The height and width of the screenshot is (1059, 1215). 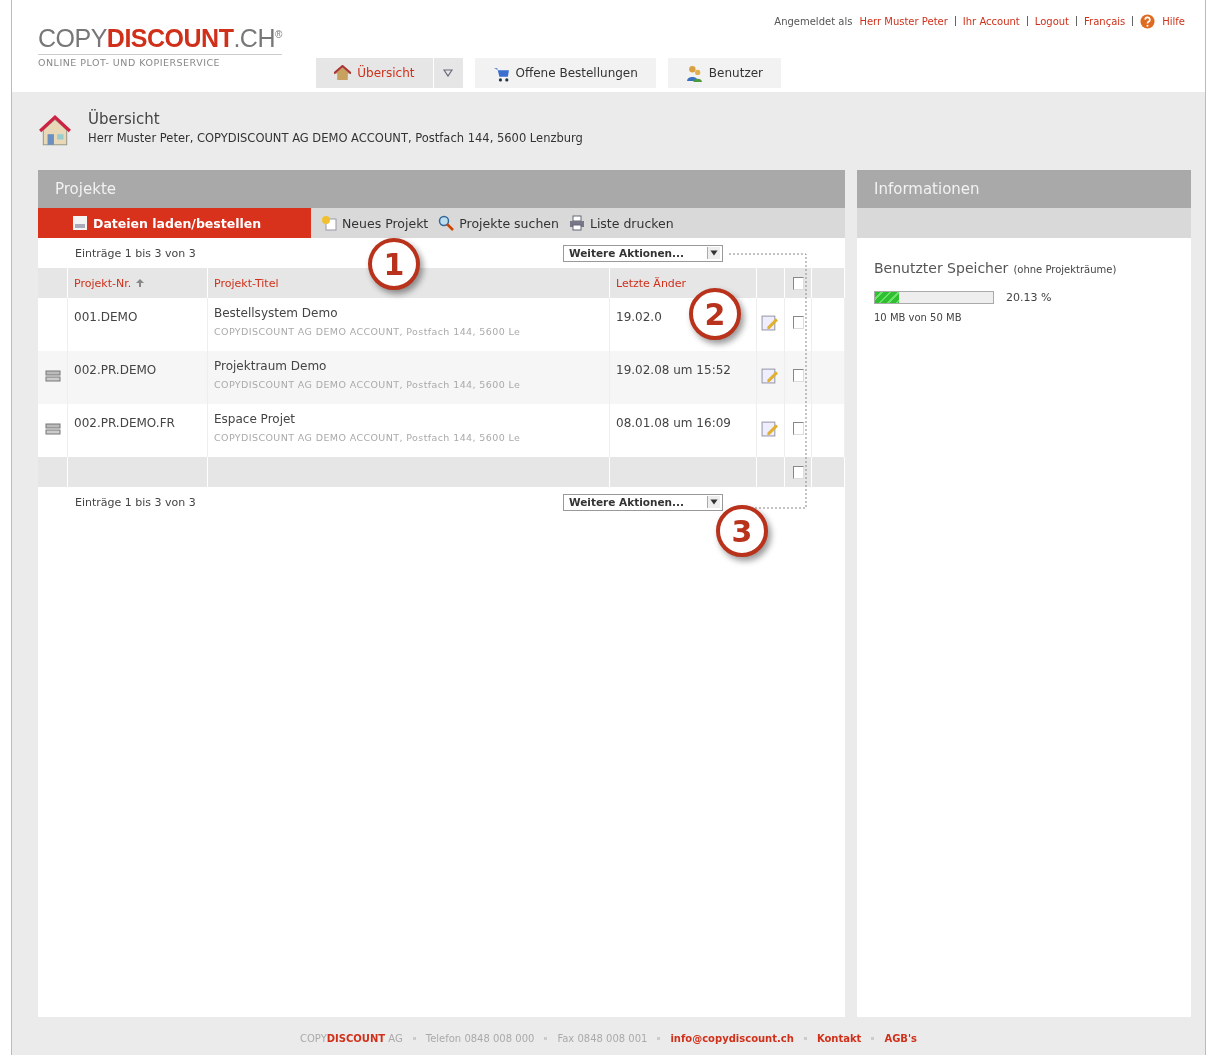 I want to click on nav-tab: Übersicht, so click(x=374, y=73).